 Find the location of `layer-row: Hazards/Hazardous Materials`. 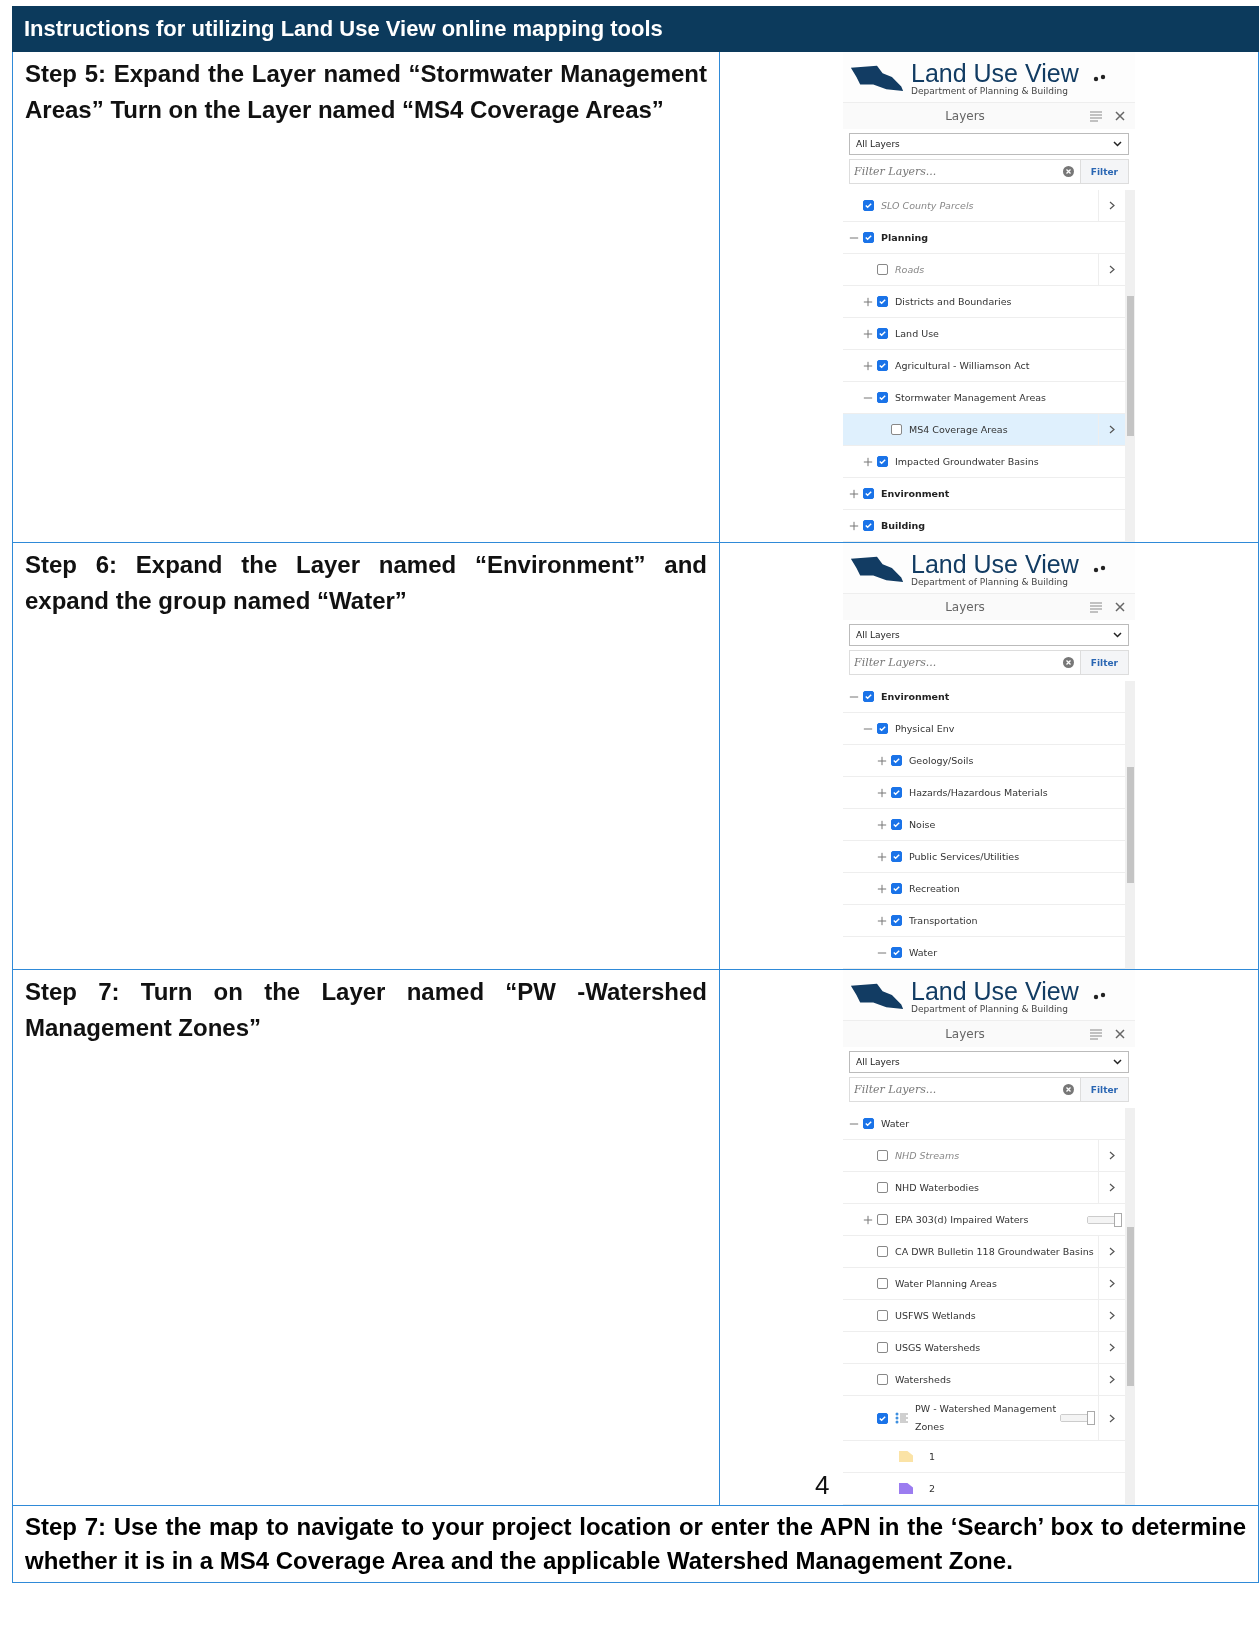

layer-row: Hazards/Hazardous Materials is located at coordinates (984, 793).